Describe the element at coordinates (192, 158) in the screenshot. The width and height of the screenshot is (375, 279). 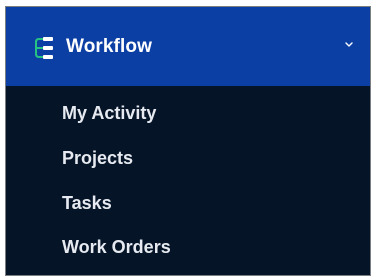
I see `submenu-item-projects: Projects` at that location.